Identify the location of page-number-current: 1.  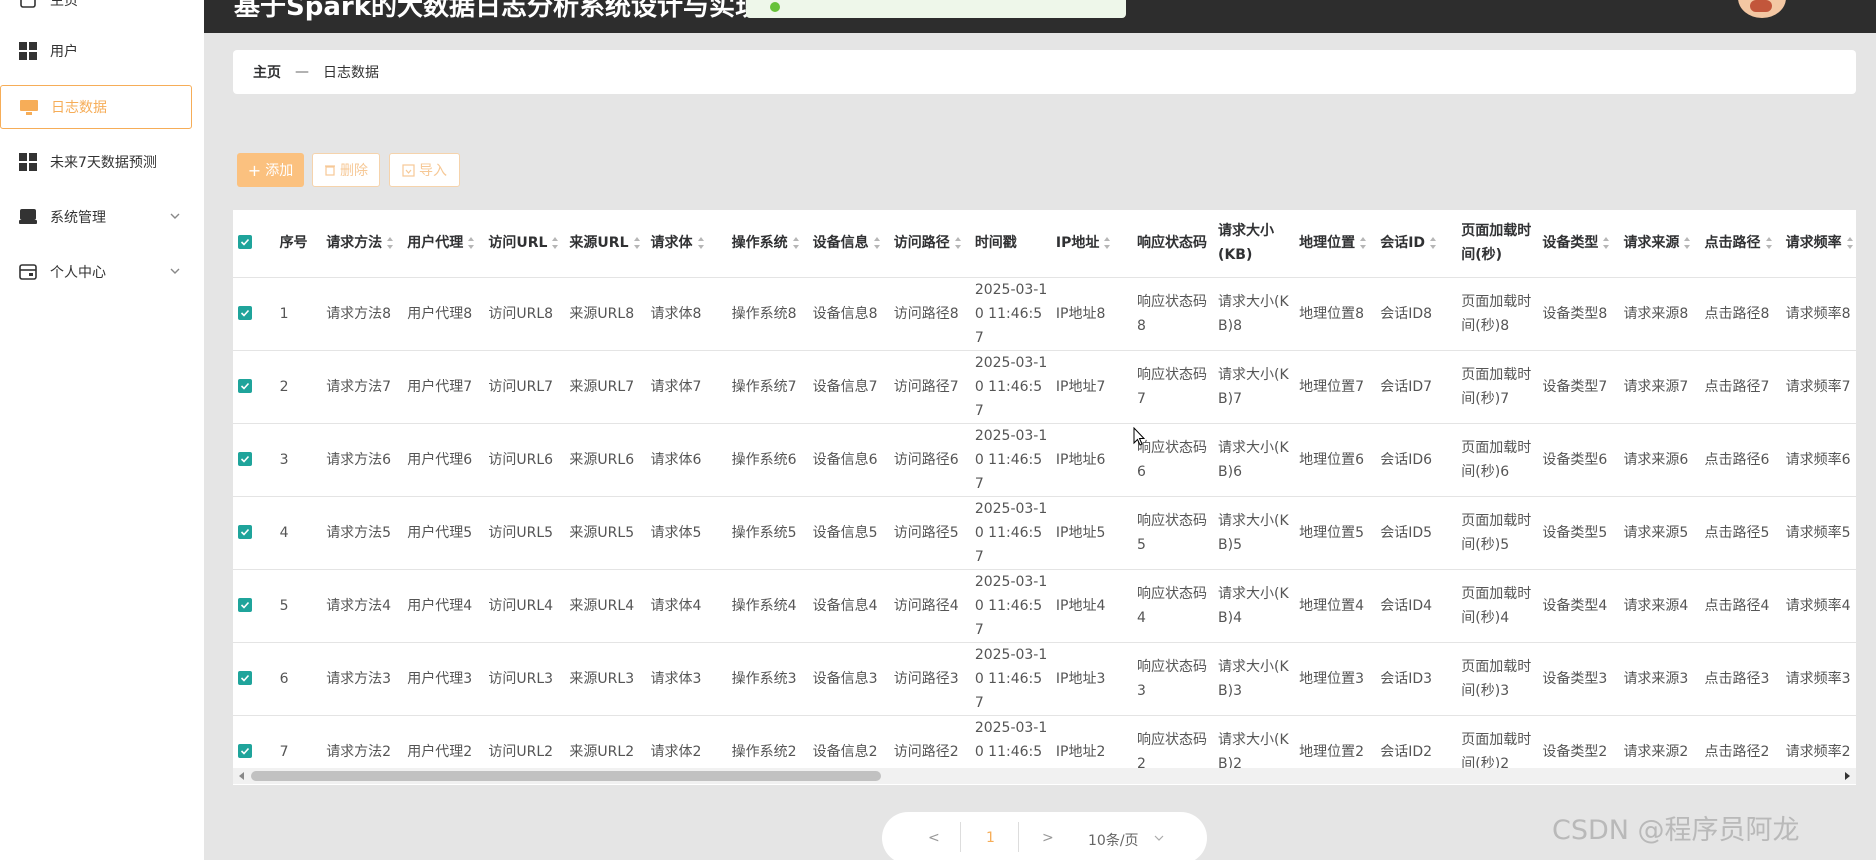
(990, 838).